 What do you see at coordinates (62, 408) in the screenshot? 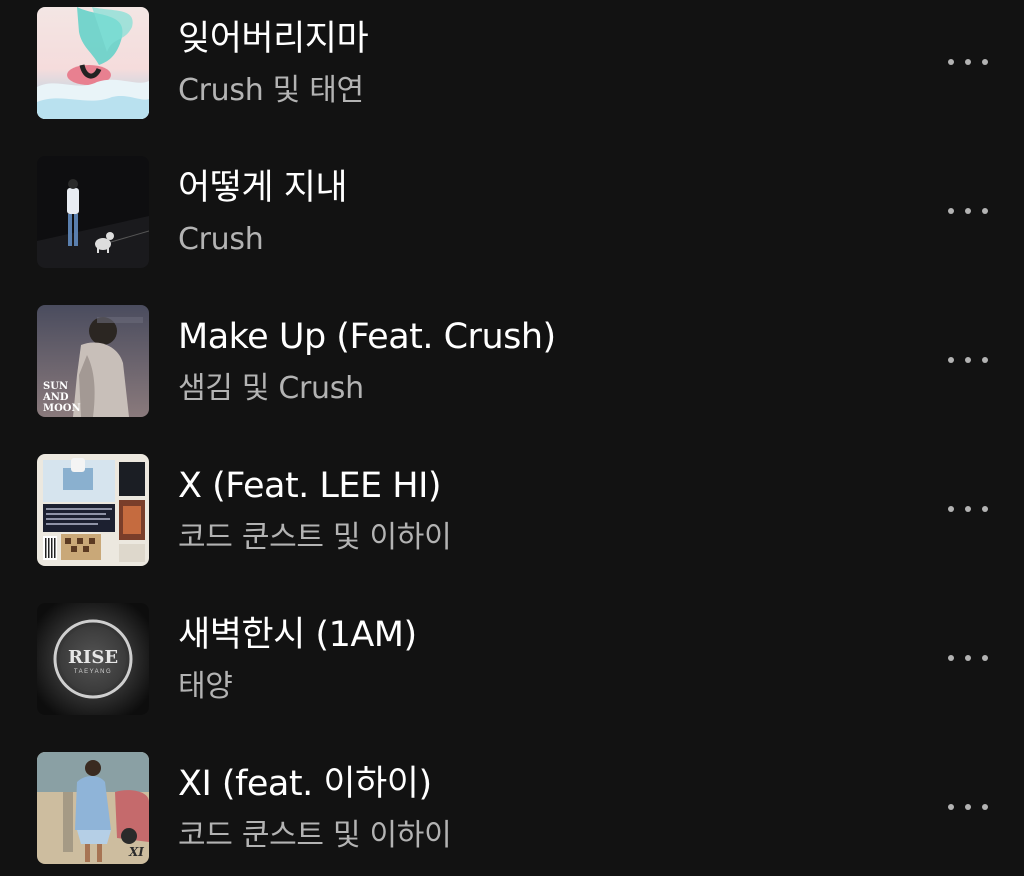
I see `cover-text-moon: MOON` at bounding box center [62, 408].